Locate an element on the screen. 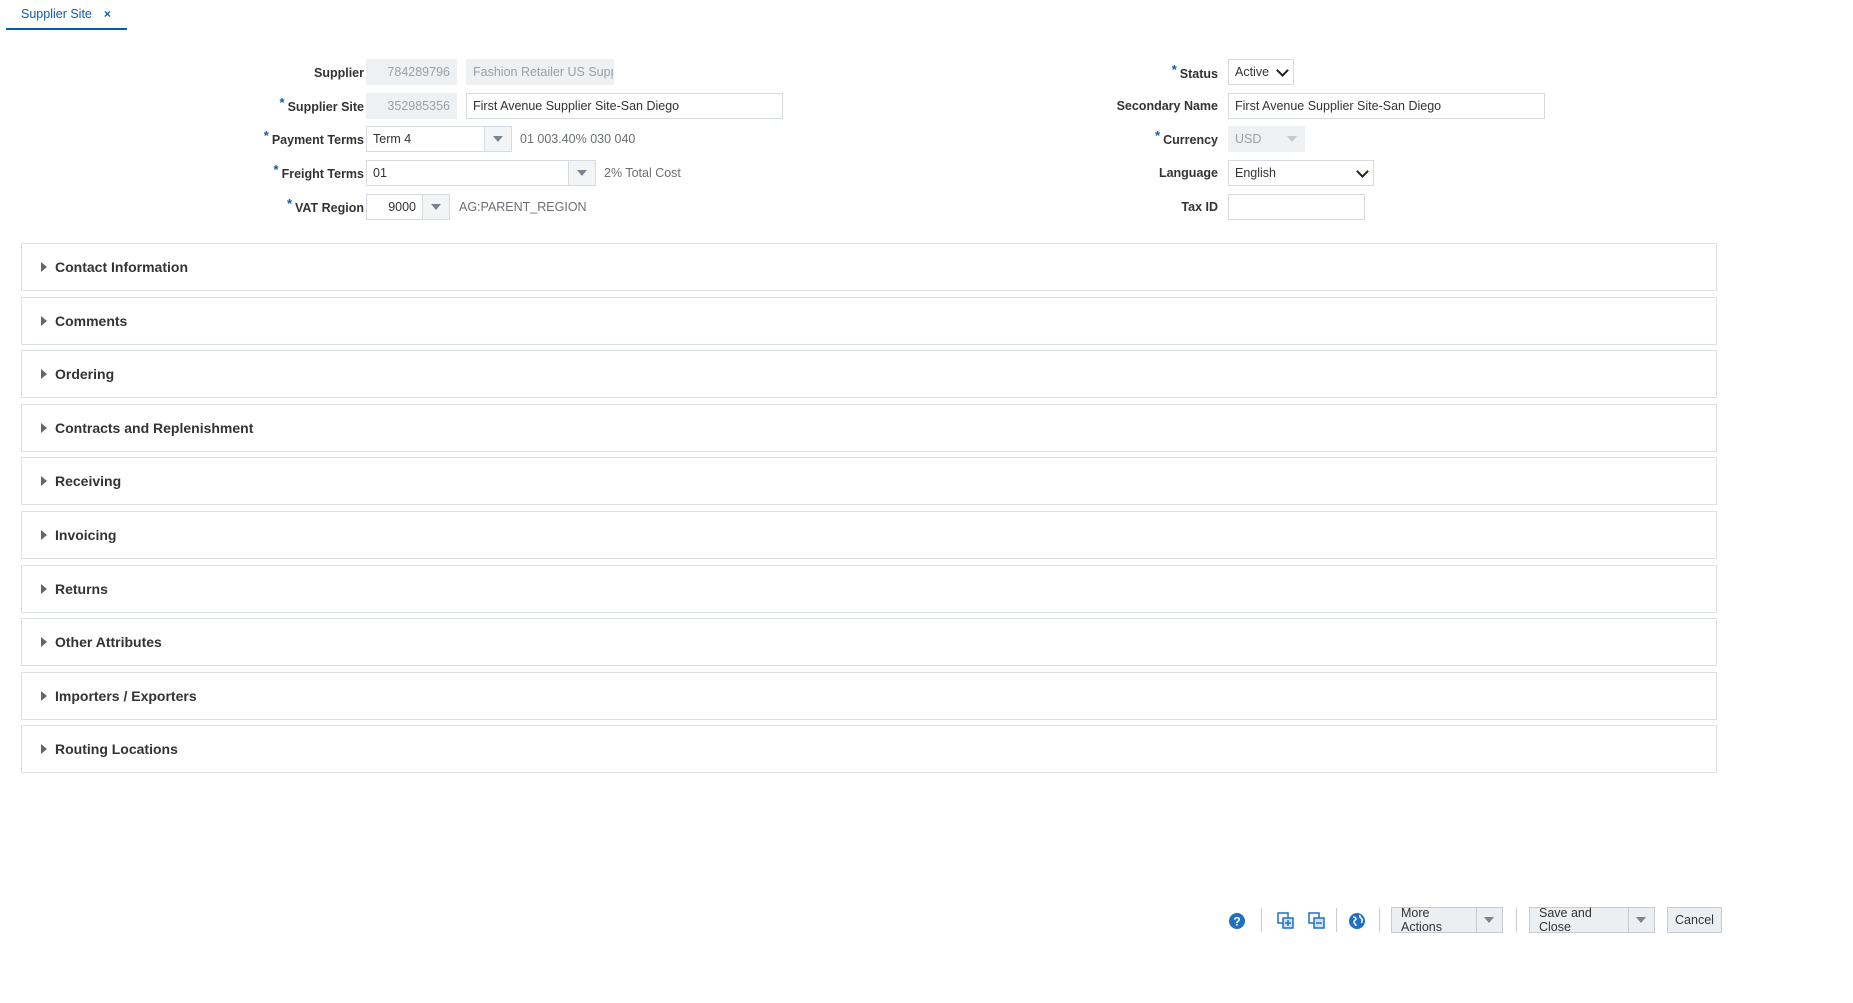  expand-all-icon is located at coordinates (1286, 921).